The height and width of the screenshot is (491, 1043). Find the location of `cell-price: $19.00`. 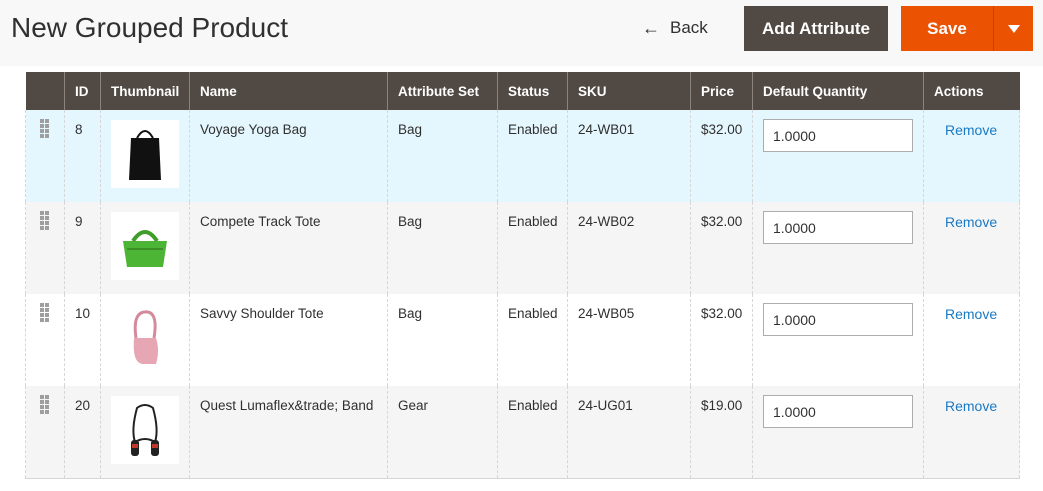

cell-price: $19.00 is located at coordinates (721, 432).